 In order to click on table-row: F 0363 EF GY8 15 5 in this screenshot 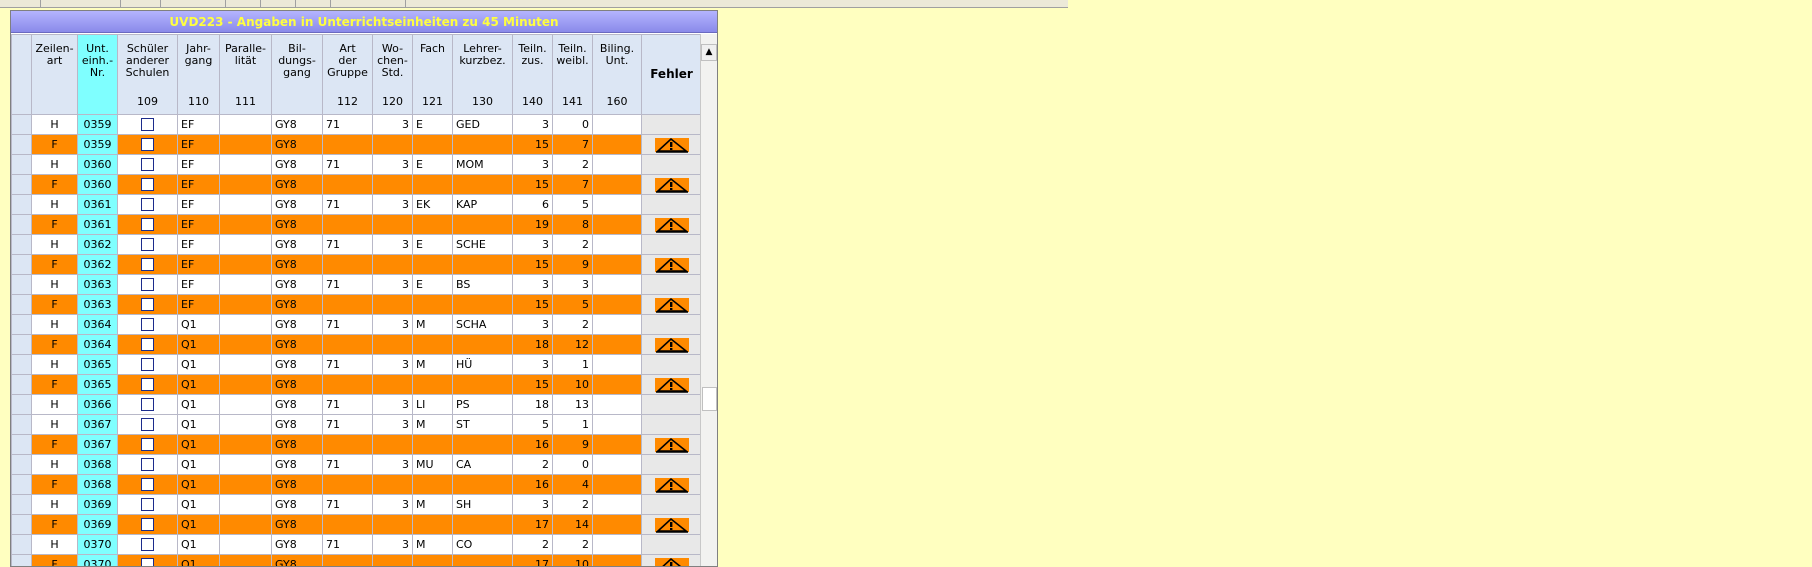, I will do `click(356, 304)`.